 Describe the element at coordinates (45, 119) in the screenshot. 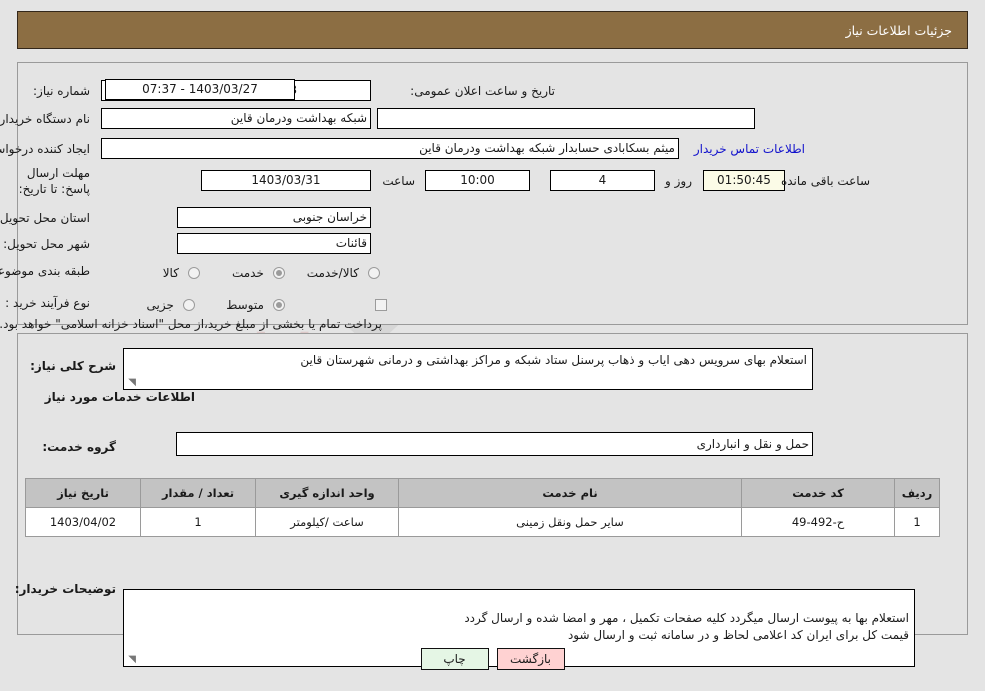

I see `buyer-org-label: نام دستگاه خریدار:` at that location.